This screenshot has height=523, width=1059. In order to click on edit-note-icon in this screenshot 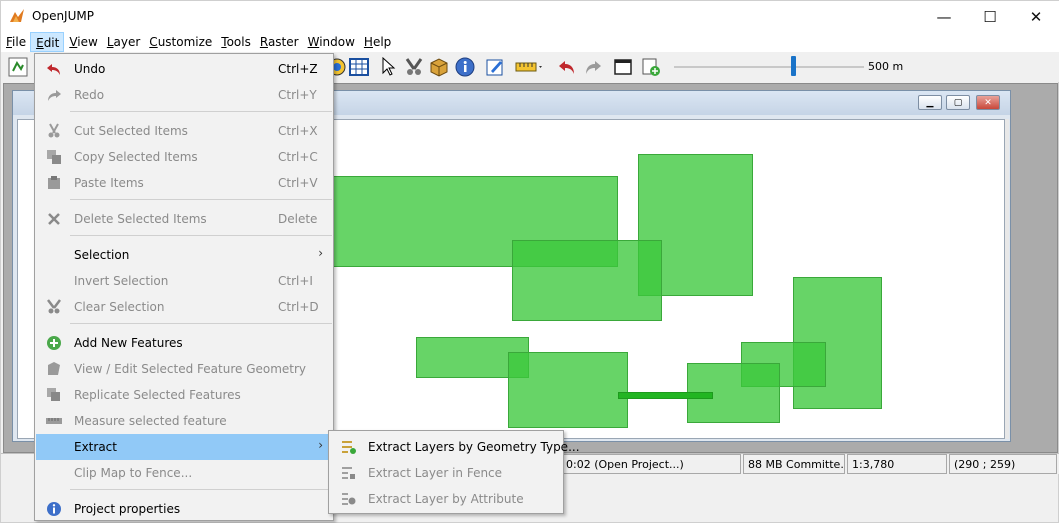, I will do `click(495, 67)`.